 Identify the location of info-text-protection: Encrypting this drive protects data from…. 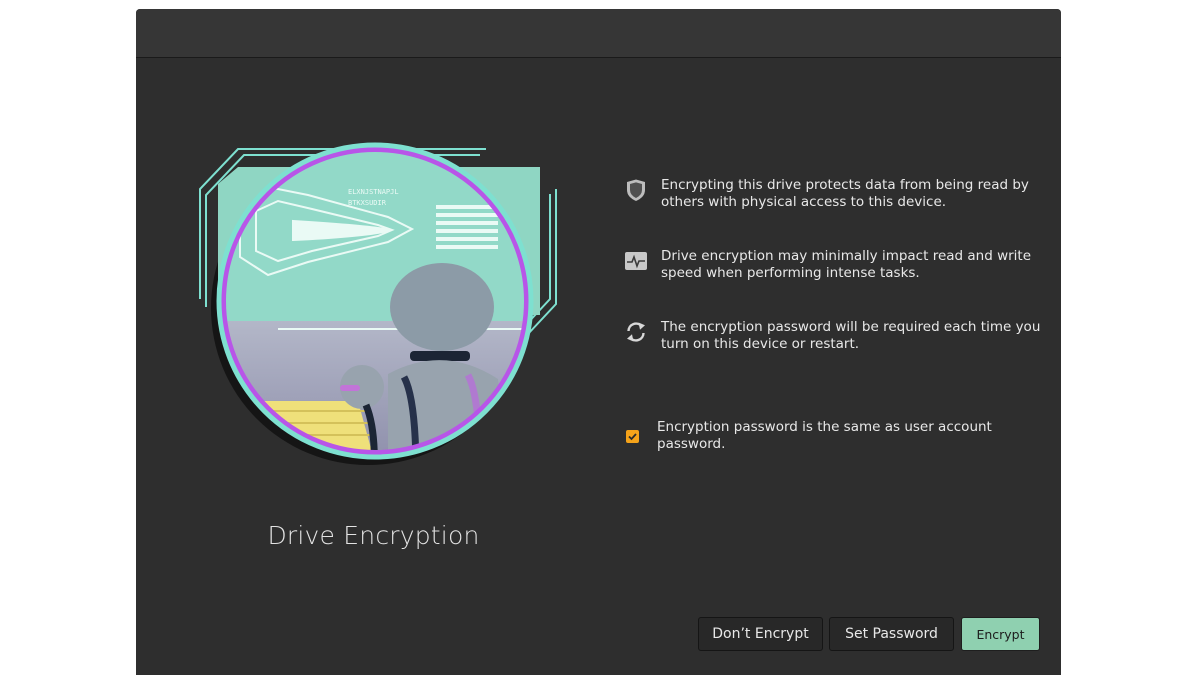
(845, 193).